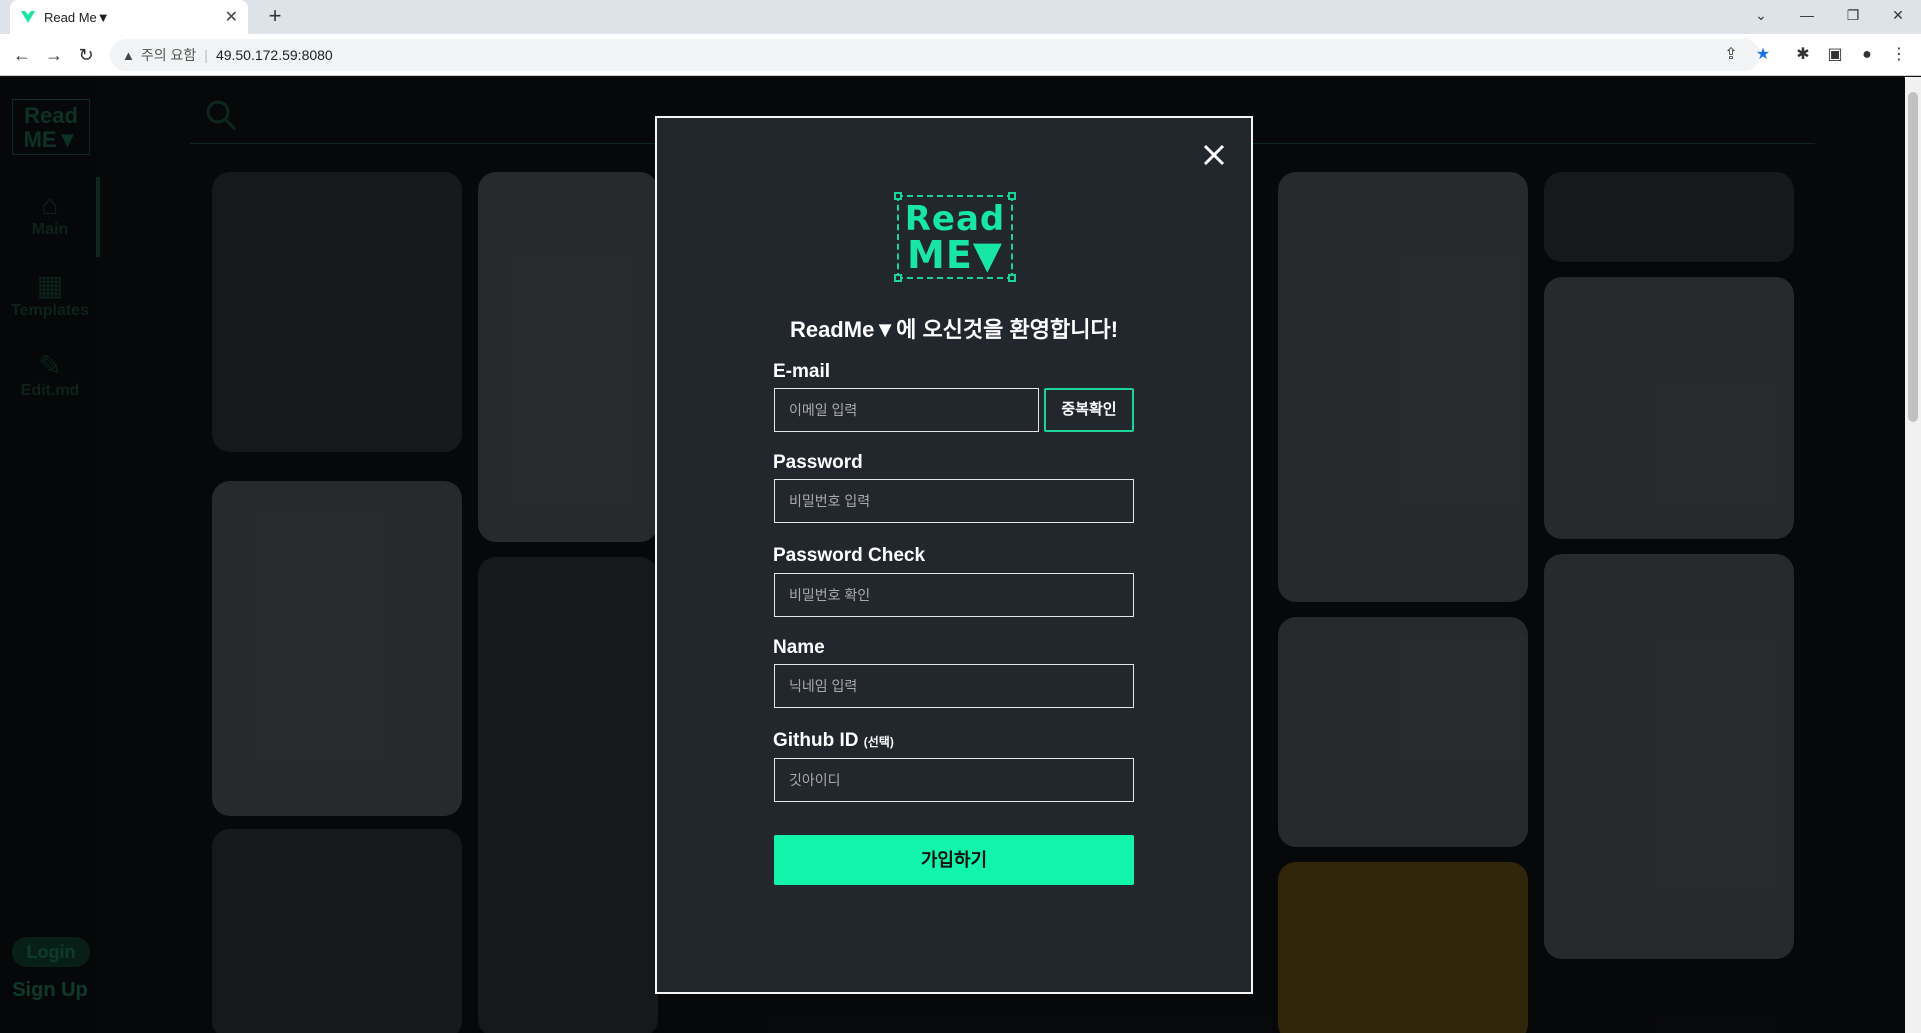  Describe the element at coordinates (275, 17) in the screenshot. I see `new-tab-button: +` at that location.